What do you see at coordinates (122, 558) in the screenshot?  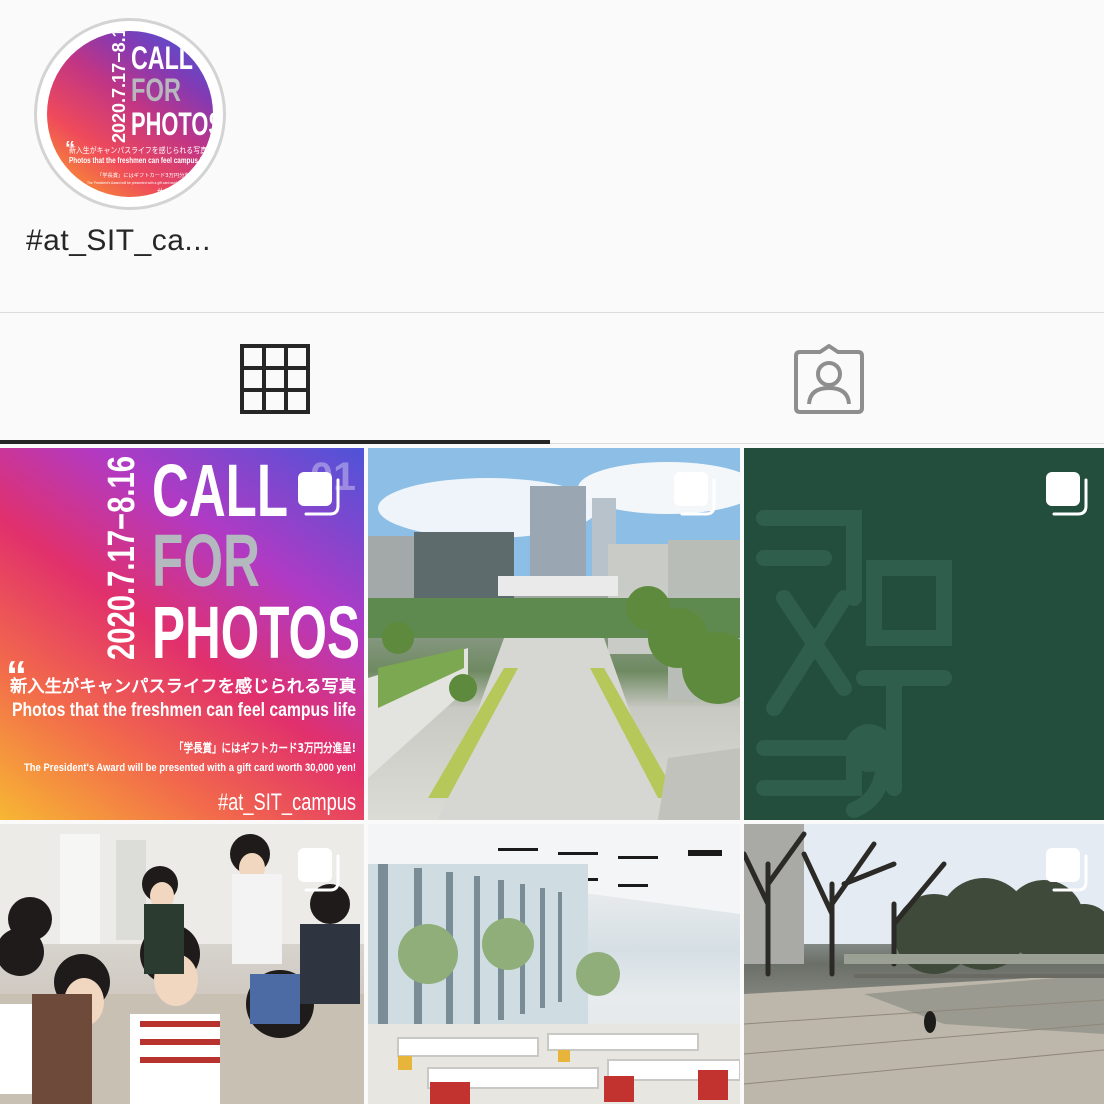 I see `poster-dates: 2020.7.17−8.16` at bounding box center [122, 558].